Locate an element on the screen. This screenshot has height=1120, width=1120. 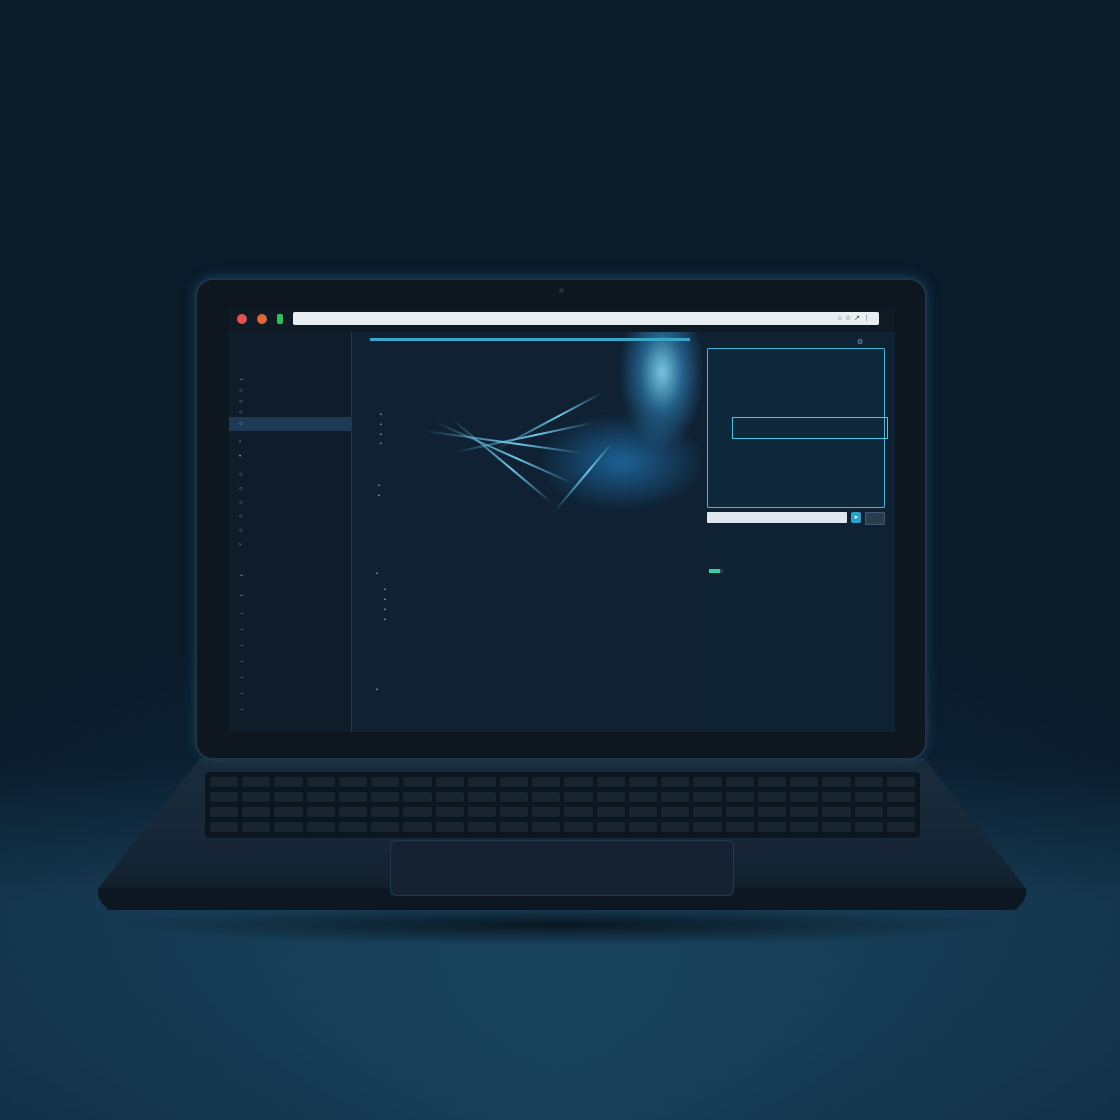
sidebar-item: • is located at coordinates (290, 457).